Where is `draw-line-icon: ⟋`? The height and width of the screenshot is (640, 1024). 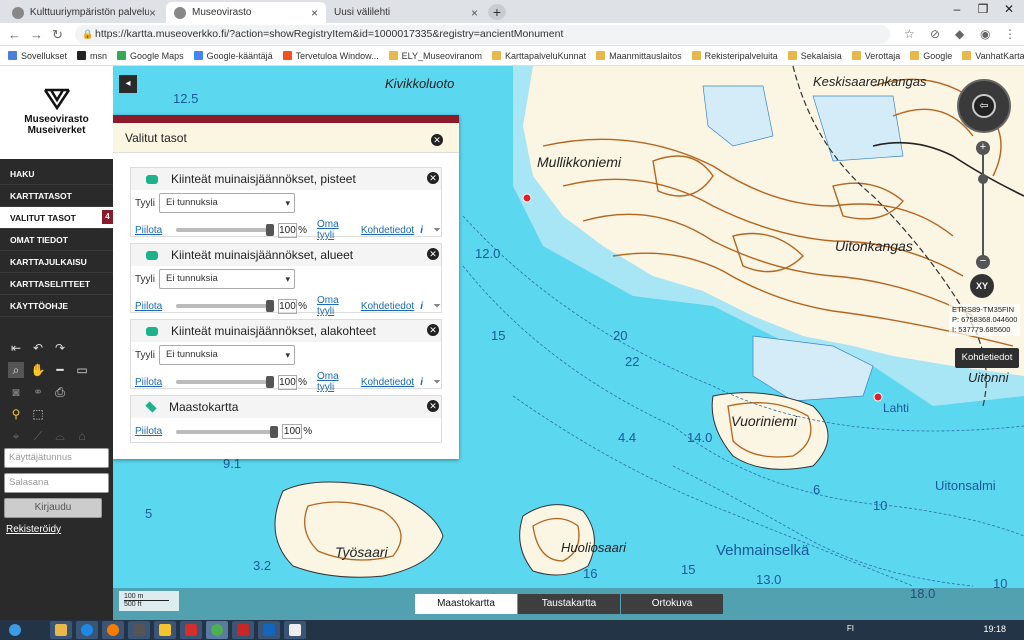
draw-line-icon: ⟋ is located at coordinates (38, 436).